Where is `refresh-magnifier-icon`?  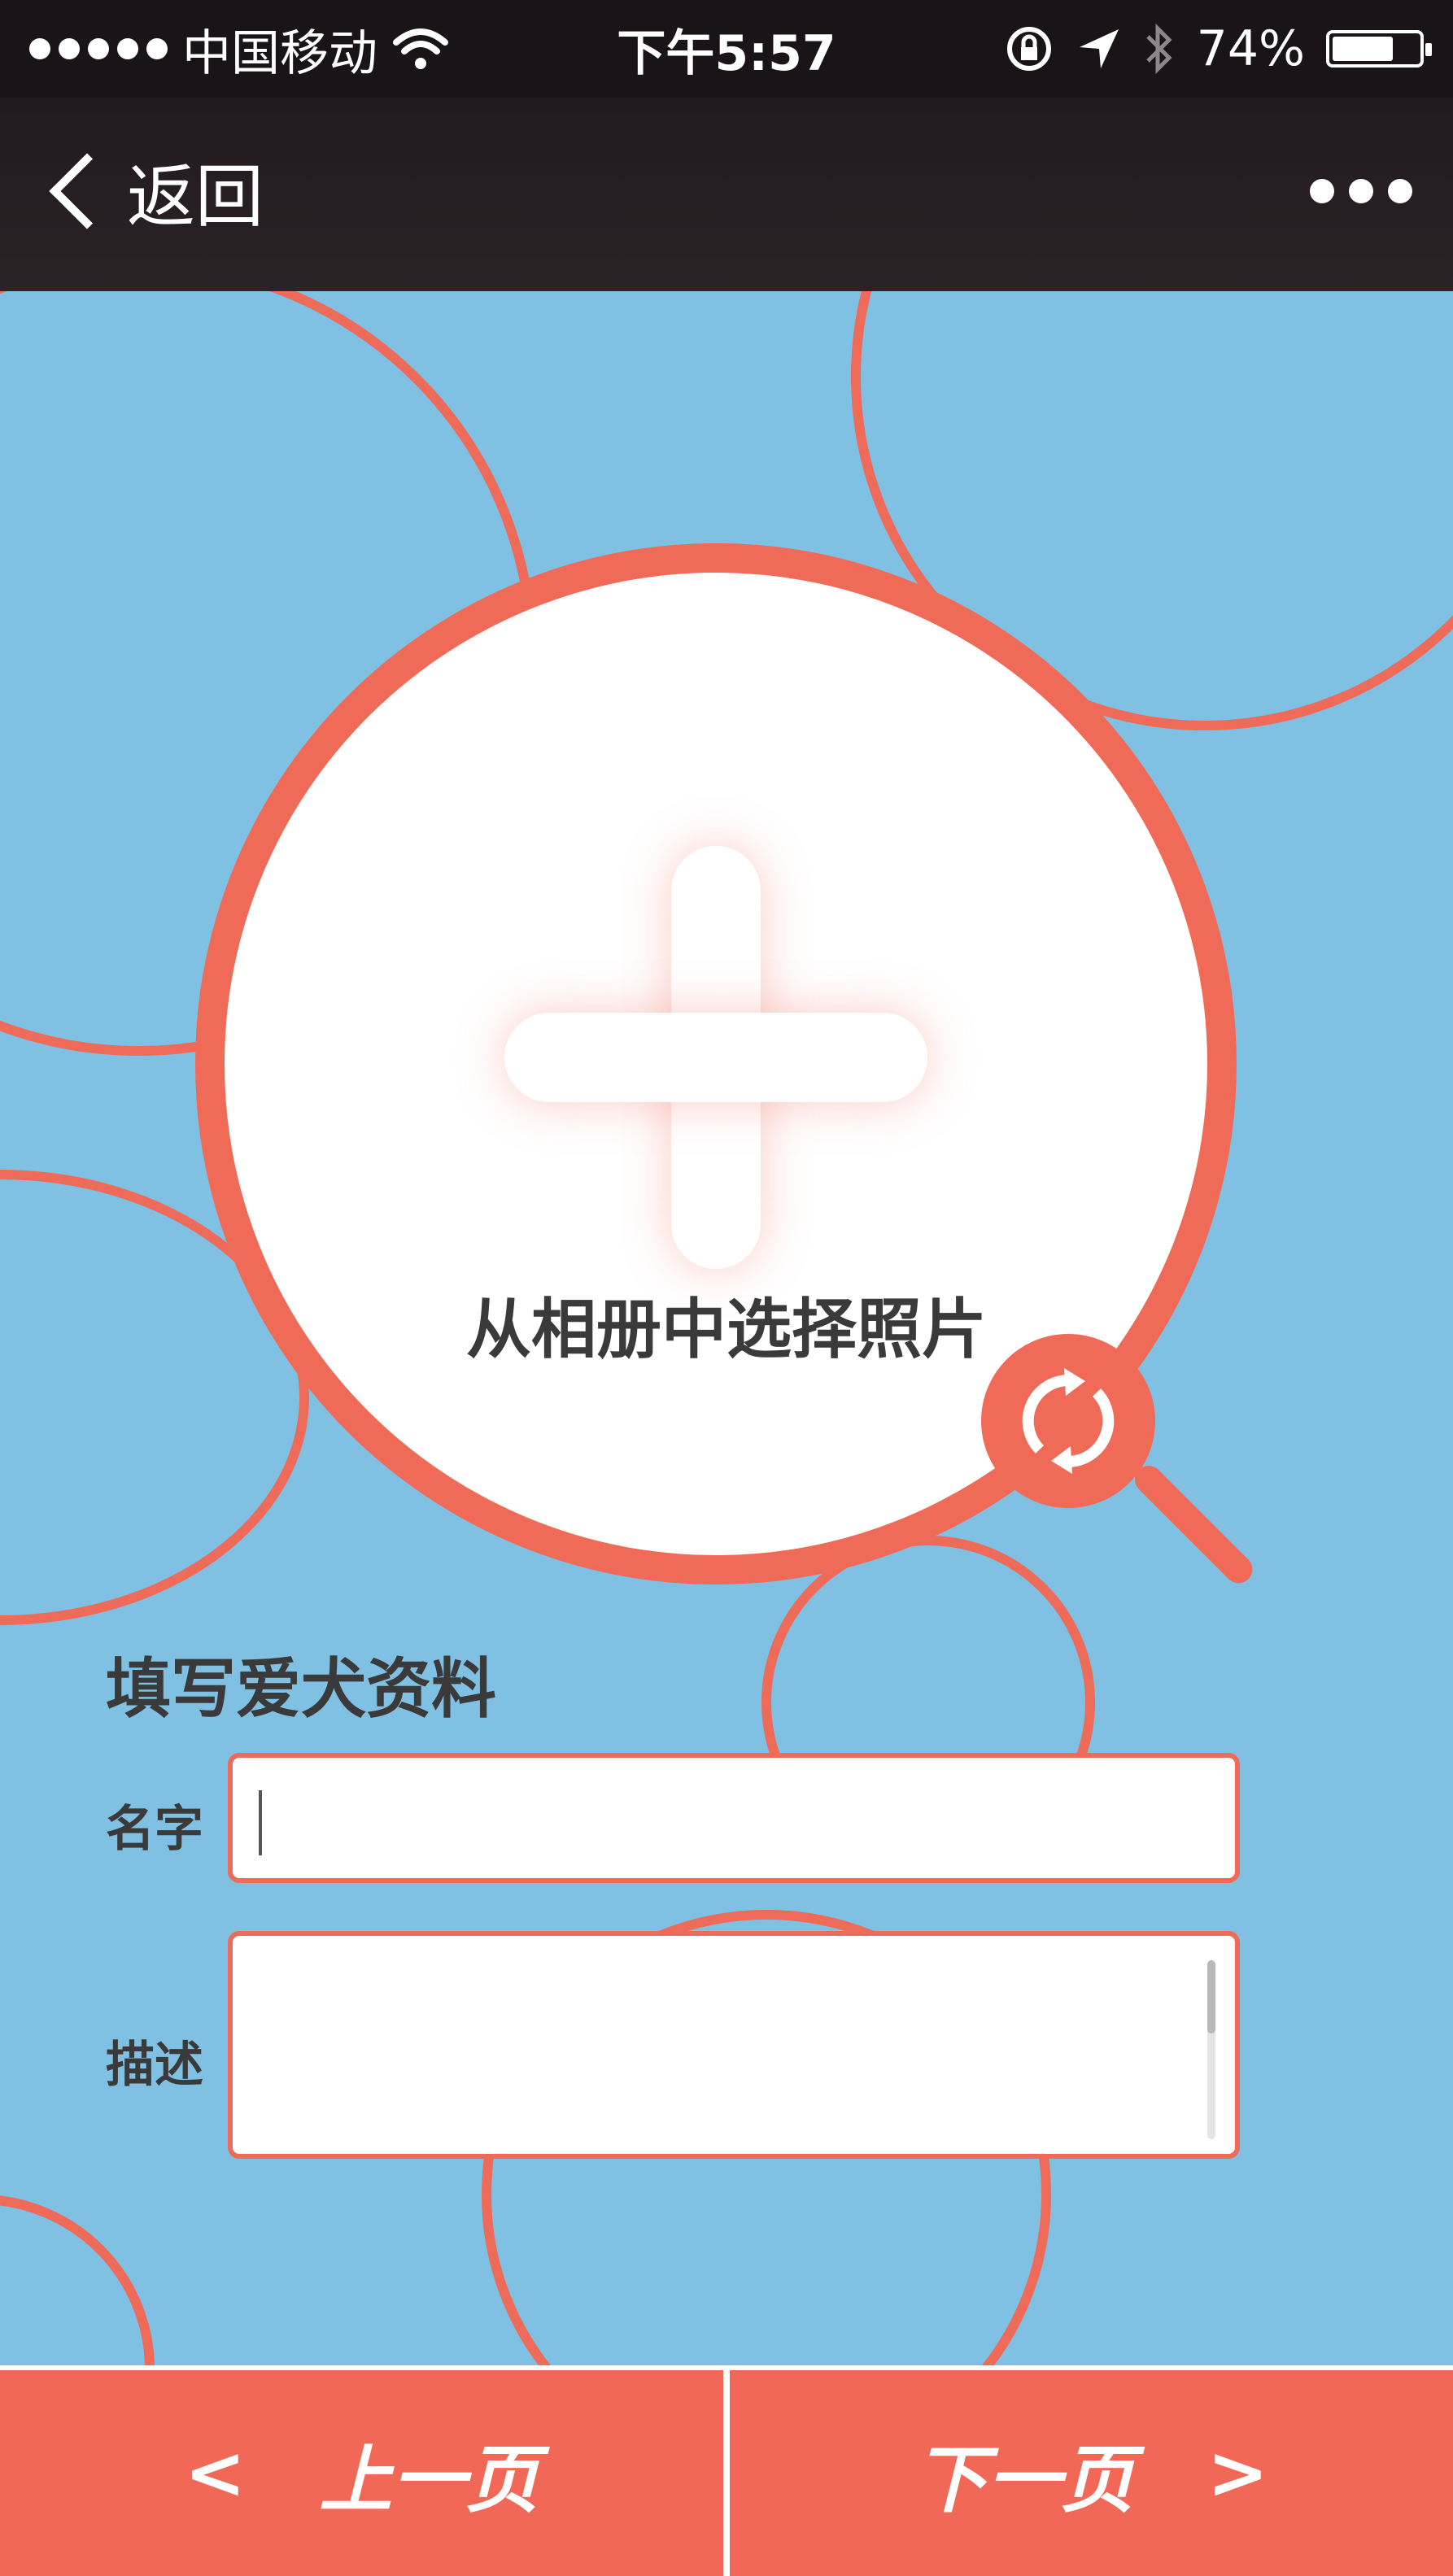
refresh-magnifier-icon is located at coordinates (1068, 1421).